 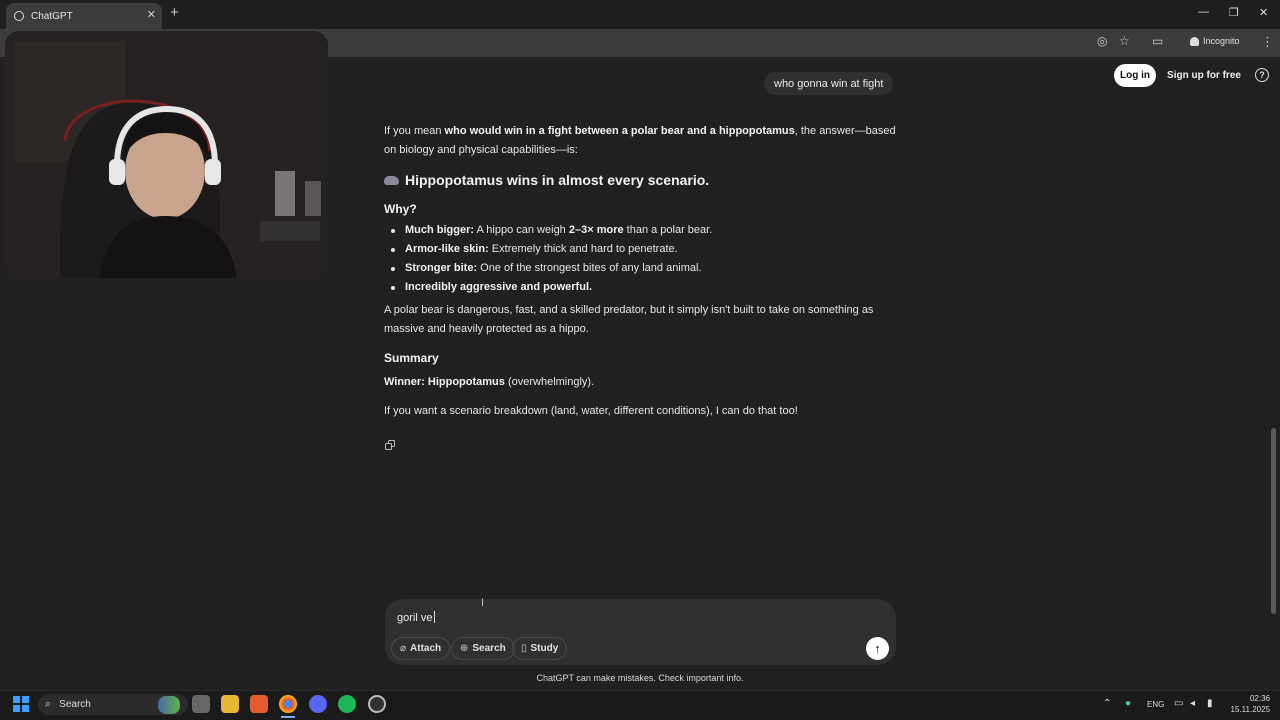 What do you see at coordinates (259, 704) in the screenshot?
I see `brave-browser-icon` at bounding box center [259, 704].